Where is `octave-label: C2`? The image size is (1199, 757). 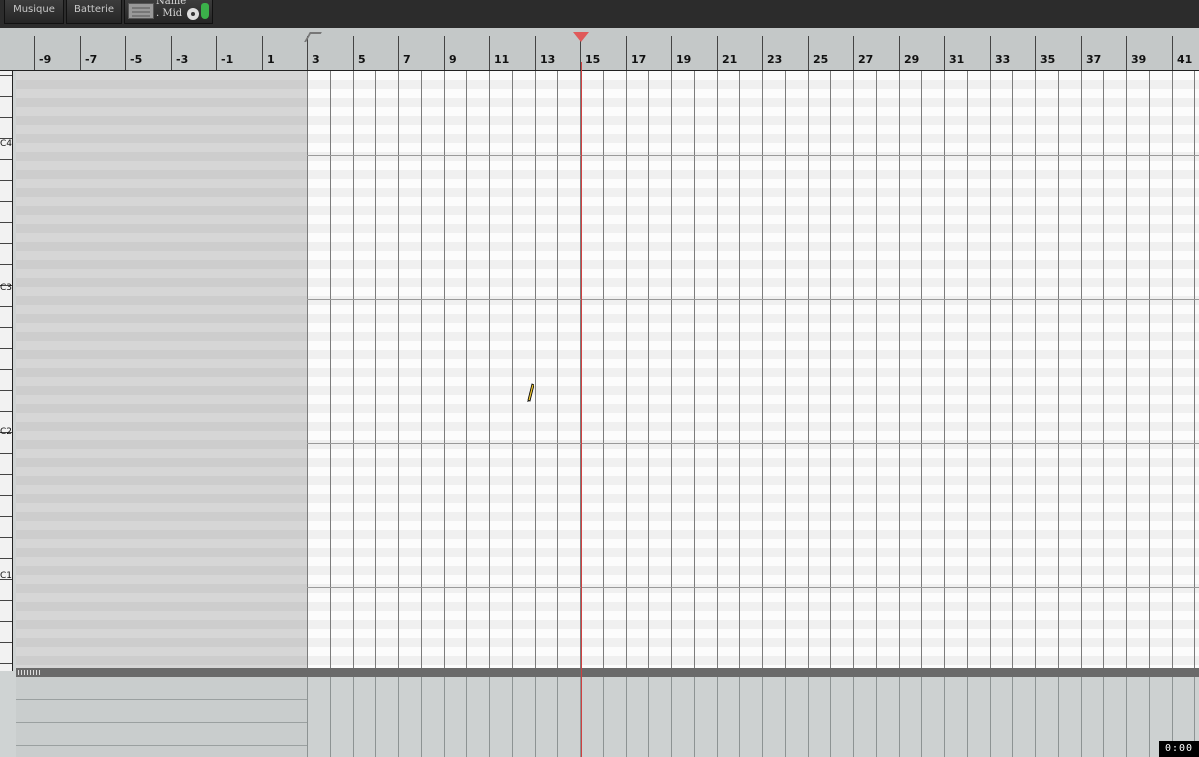
octave-label: C2 is located at coordinates (6, 432).